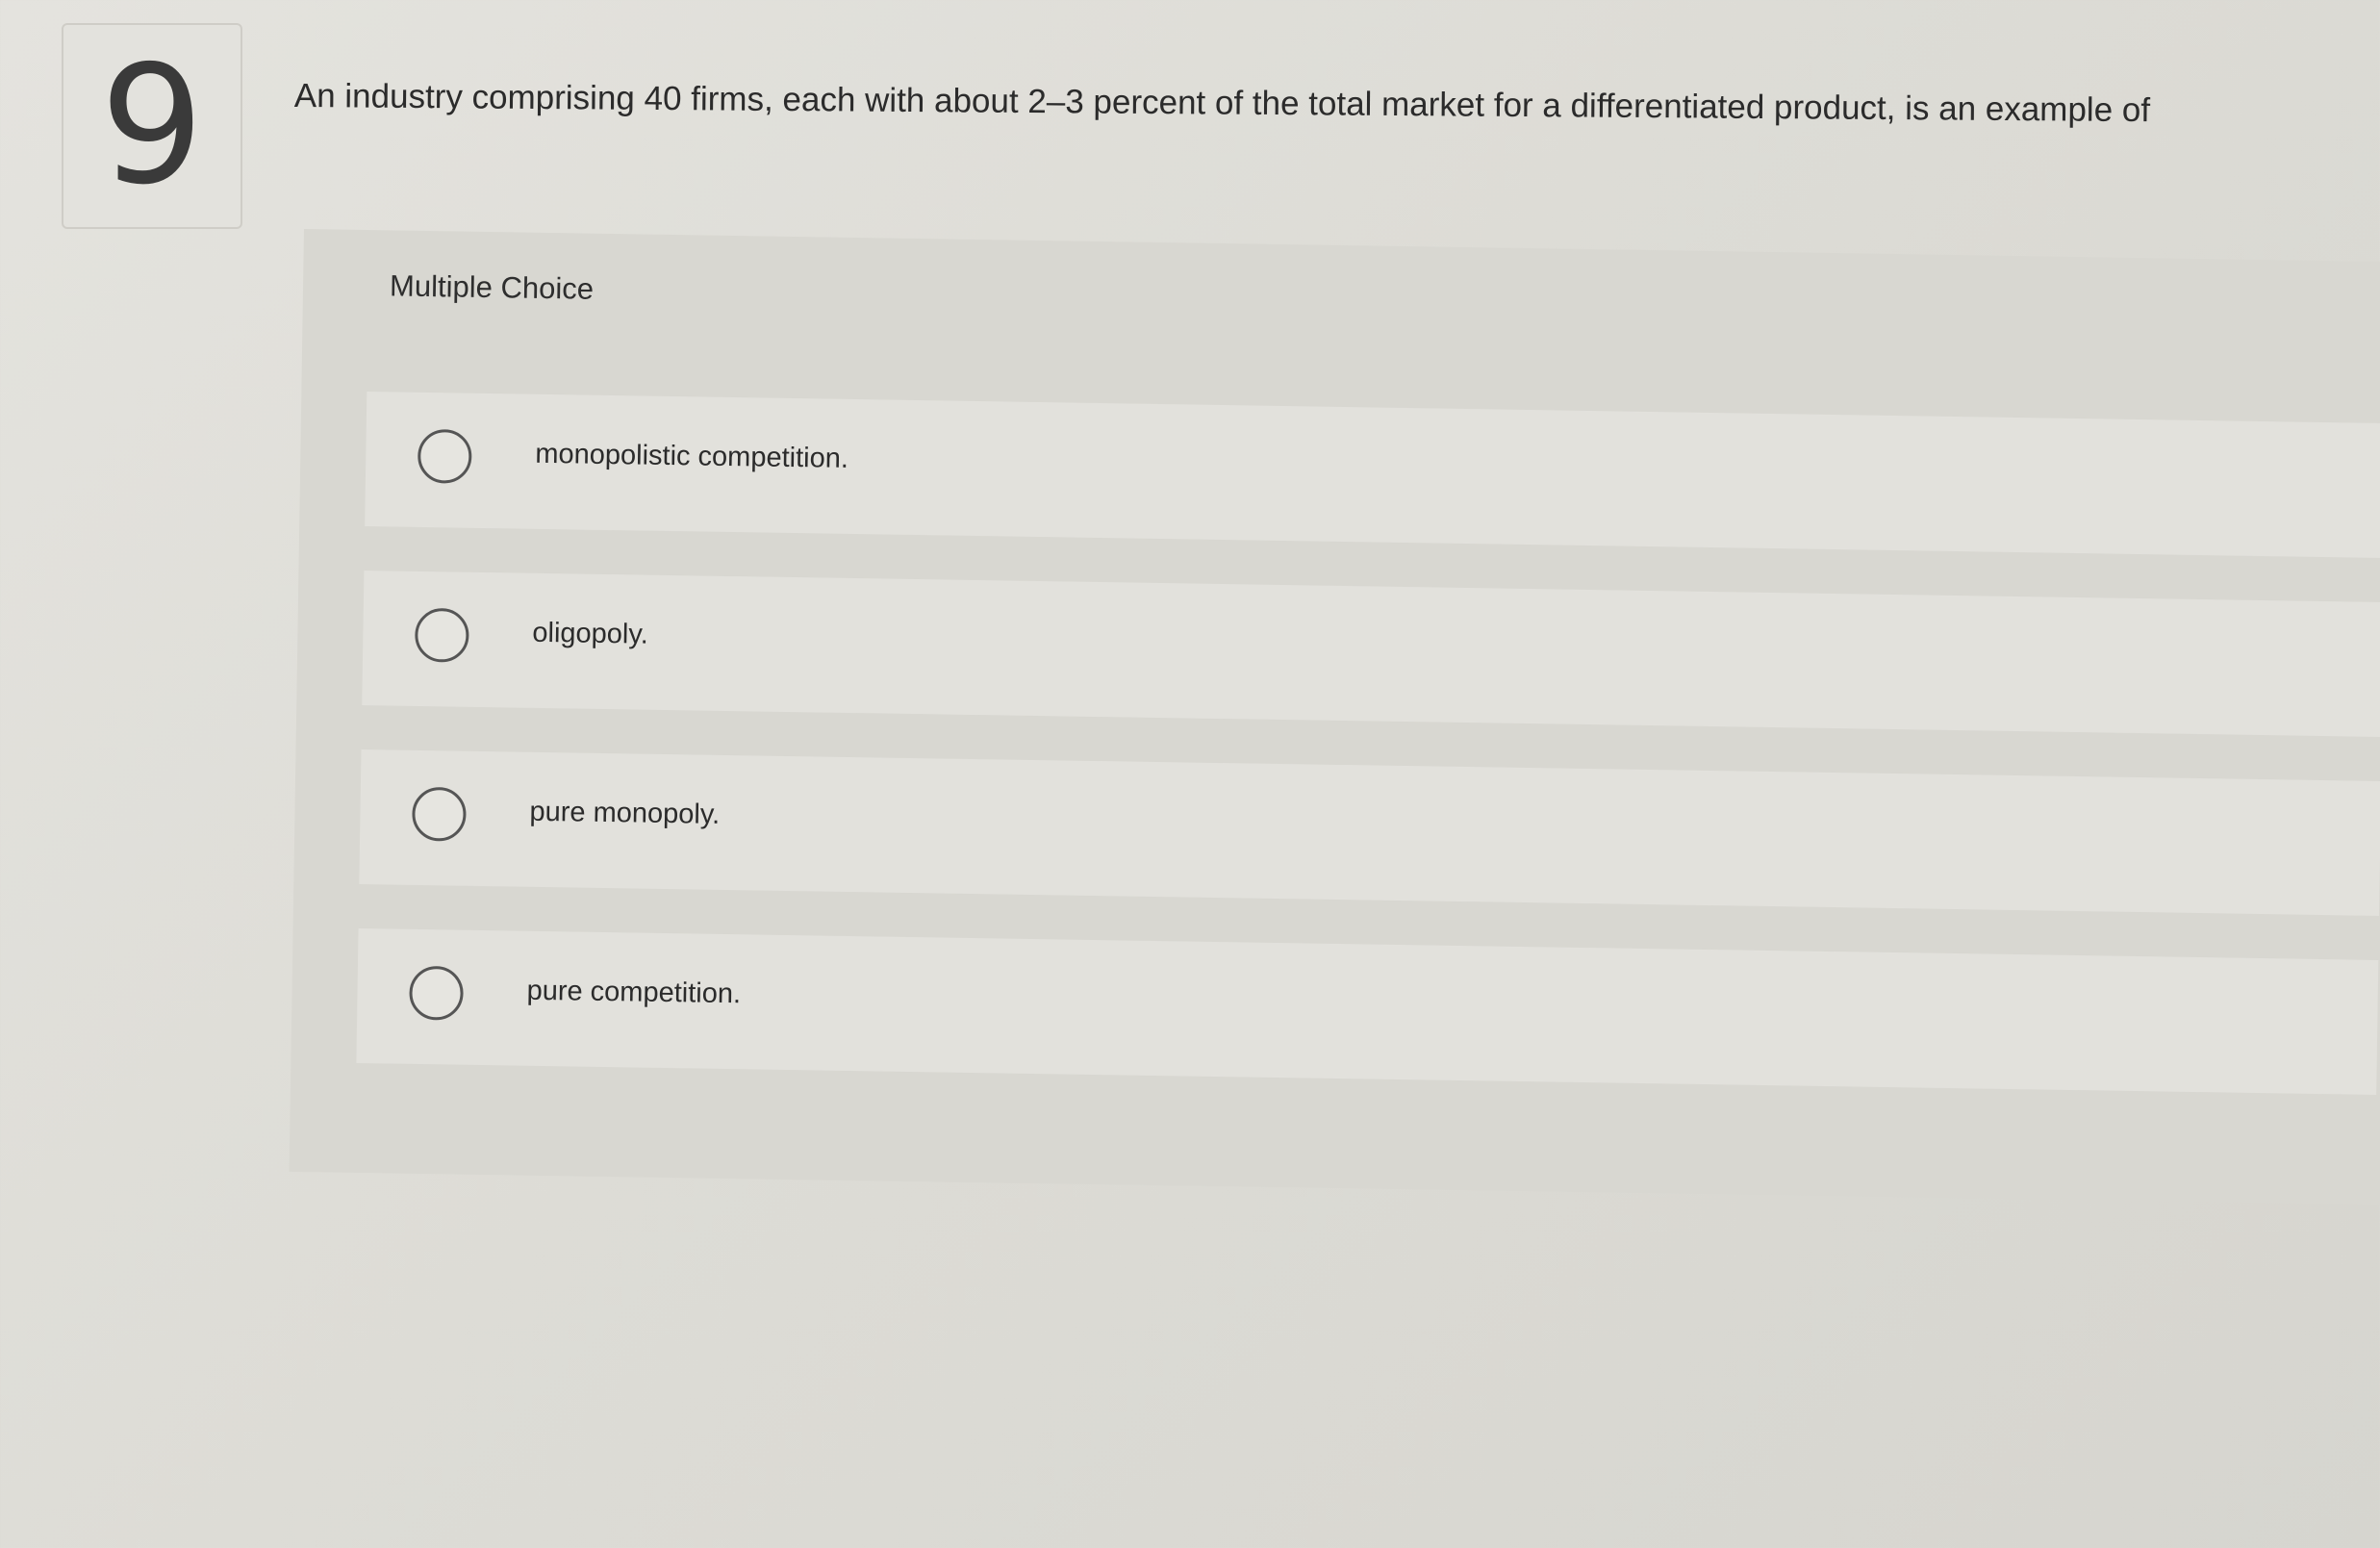 The width and height of the screenshot is (2380, 1548). I want to click on answer-option-pure-monopoly: pure monopoly., so click(1370, 832).